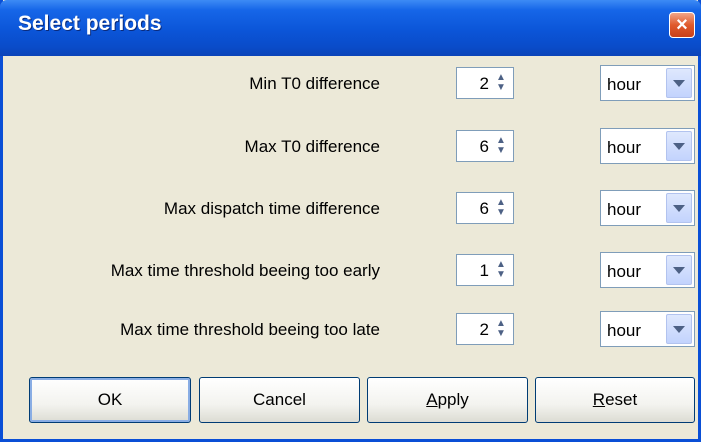 The width and height of the screenshot is (701, 442). Describe the element at coordinates (314, 83) in the screenshot. I see `row-label: Min T0 difference` at that location.